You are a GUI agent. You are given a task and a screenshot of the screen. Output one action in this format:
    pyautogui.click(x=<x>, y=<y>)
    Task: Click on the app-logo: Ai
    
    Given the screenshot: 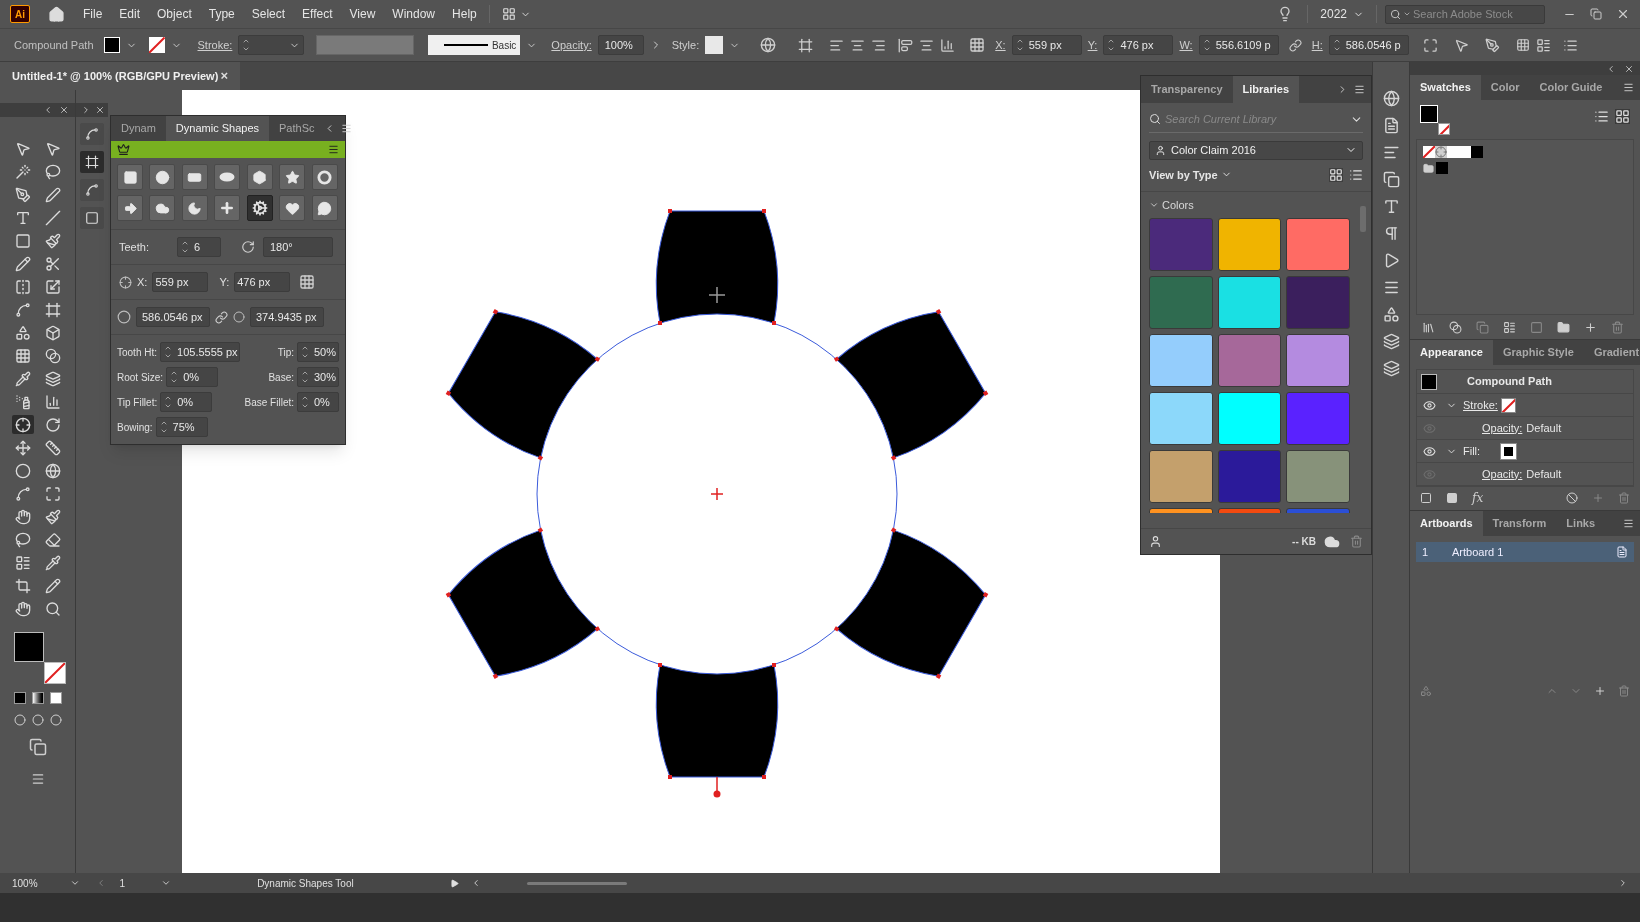 What is the action you would take?
    pyautogui.click(x=20, y=14)
    